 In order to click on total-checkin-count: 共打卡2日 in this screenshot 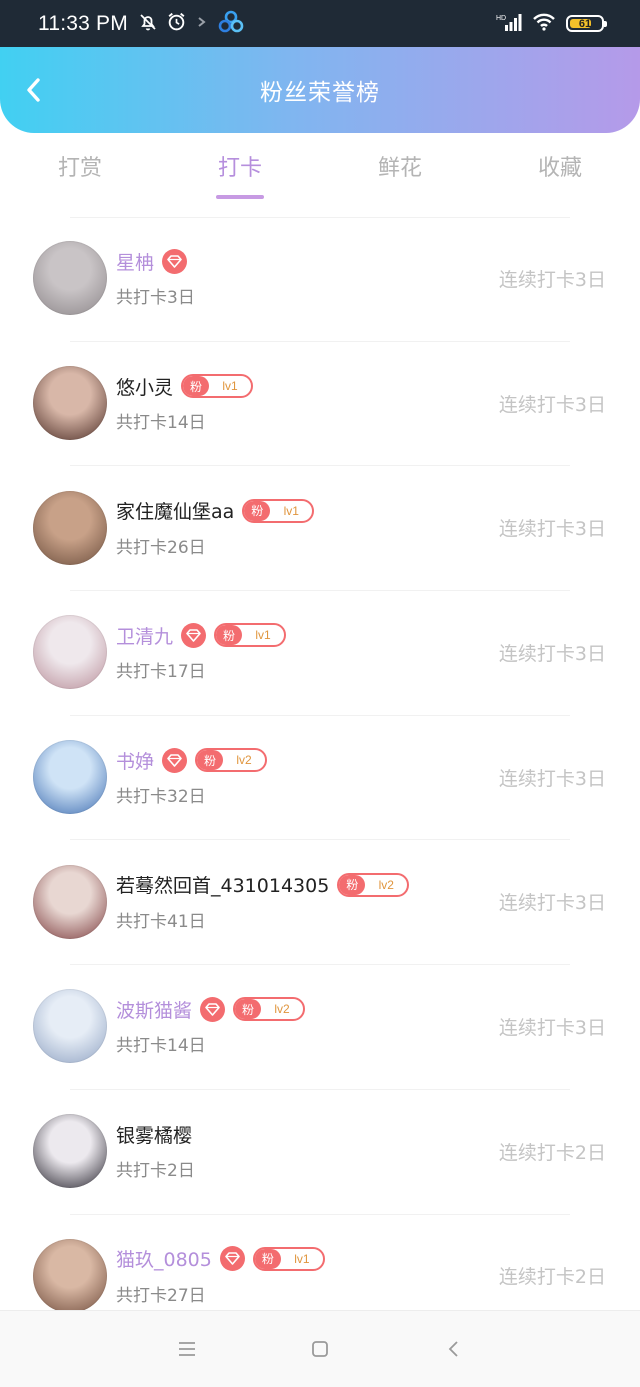, I will do `click(155, 1171)`.